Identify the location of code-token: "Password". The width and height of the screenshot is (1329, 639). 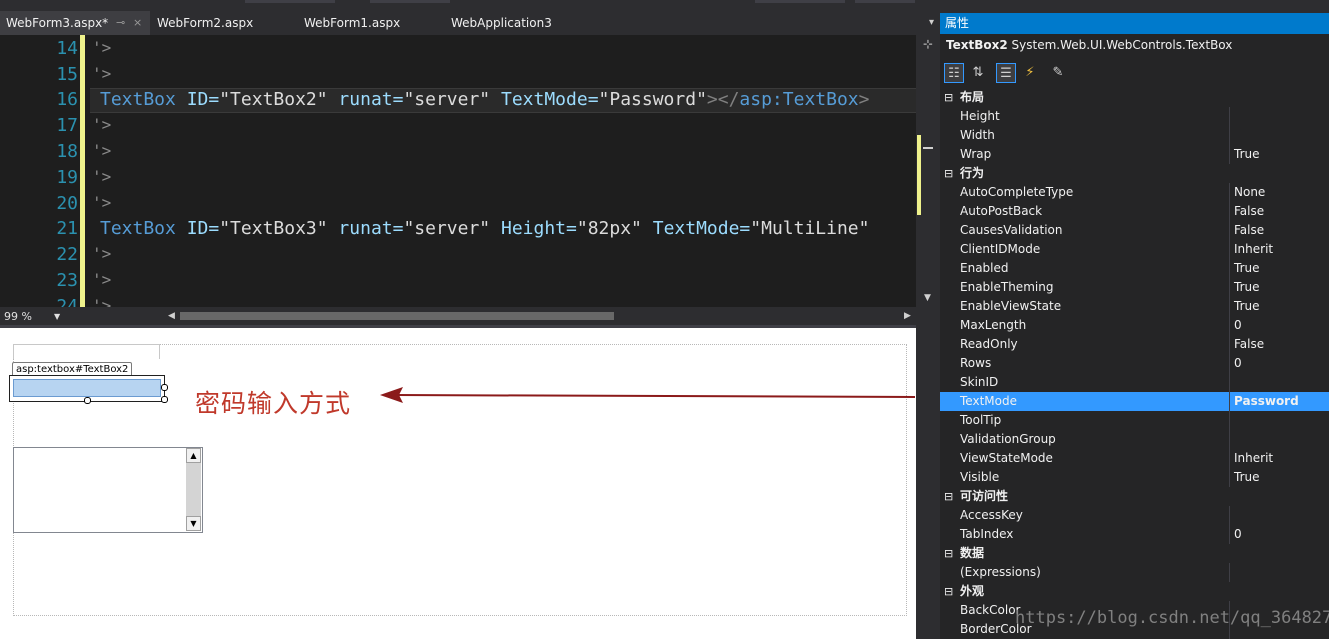
(652, 99).